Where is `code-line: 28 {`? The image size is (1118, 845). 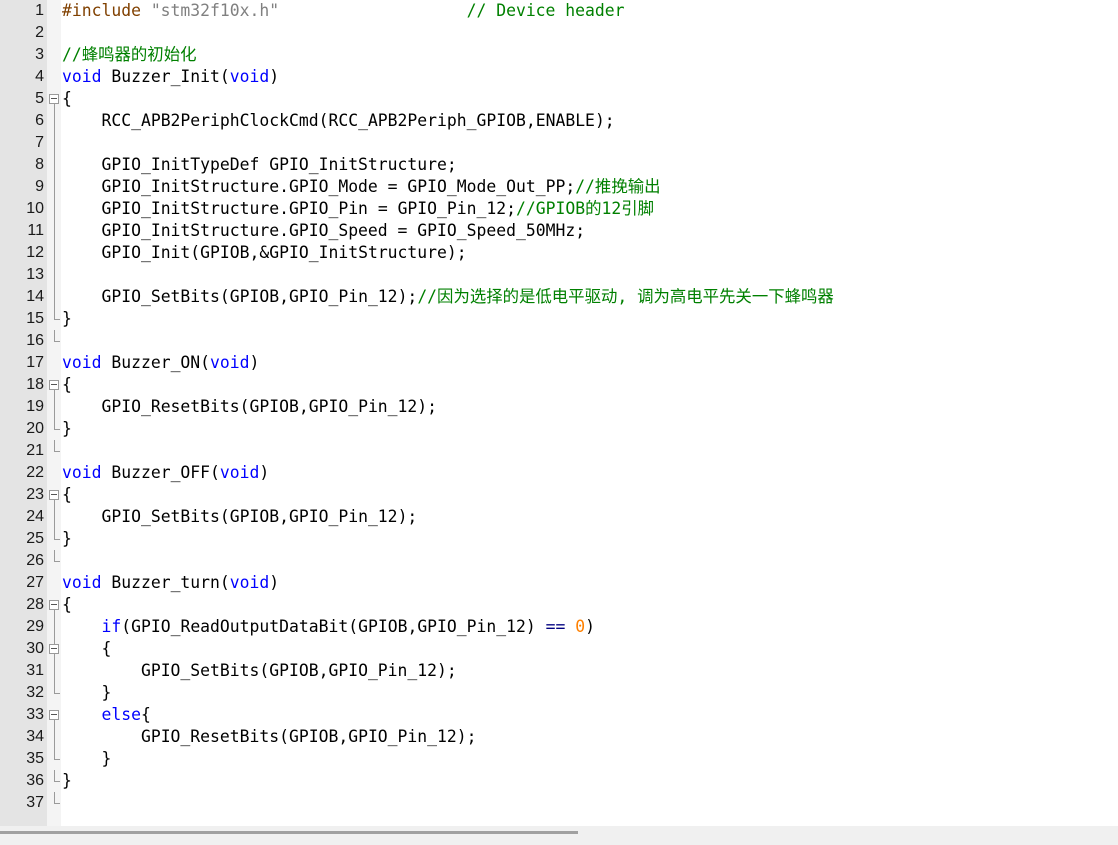 code-line: 28 { is located at coordinates (559, 605).